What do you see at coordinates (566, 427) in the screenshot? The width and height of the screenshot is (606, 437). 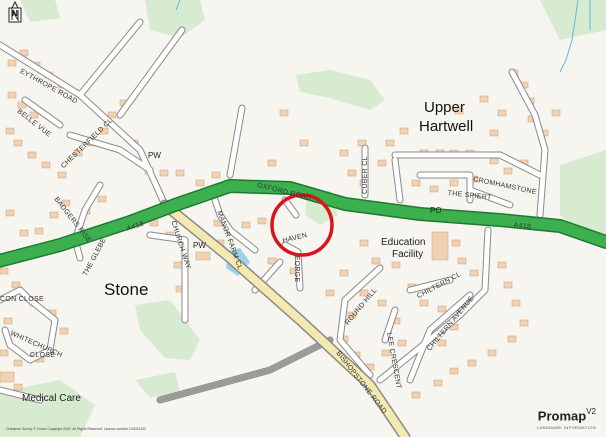 I see `brand-tagline: LANDMARK INFORMATION` at bounding box center [566, 427].